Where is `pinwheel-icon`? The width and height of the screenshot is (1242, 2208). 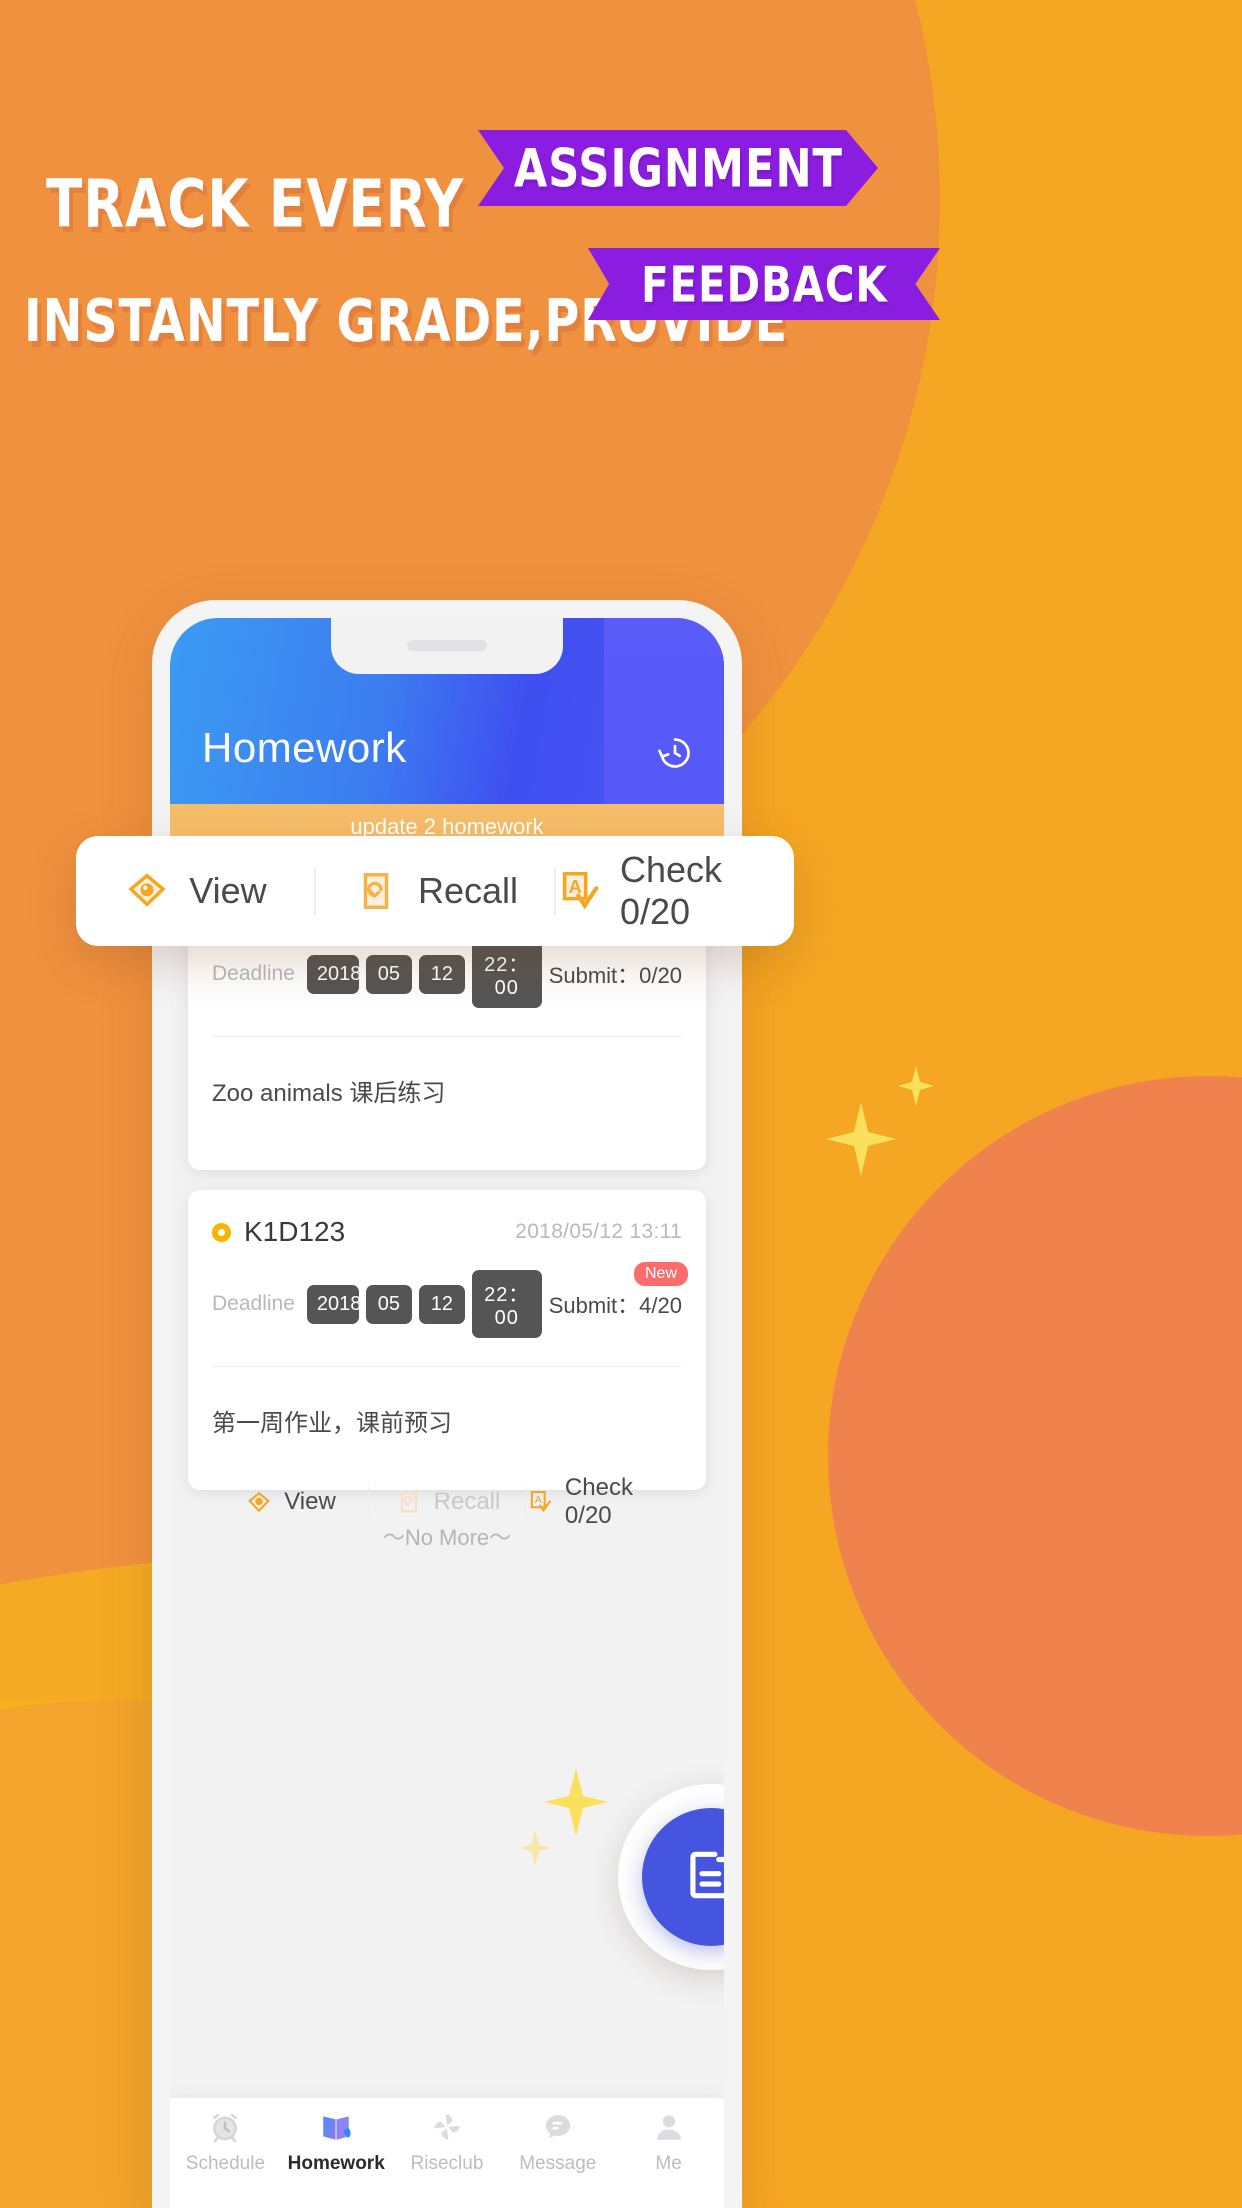 pinwheel-icon is located at coordinates (447, 2127).